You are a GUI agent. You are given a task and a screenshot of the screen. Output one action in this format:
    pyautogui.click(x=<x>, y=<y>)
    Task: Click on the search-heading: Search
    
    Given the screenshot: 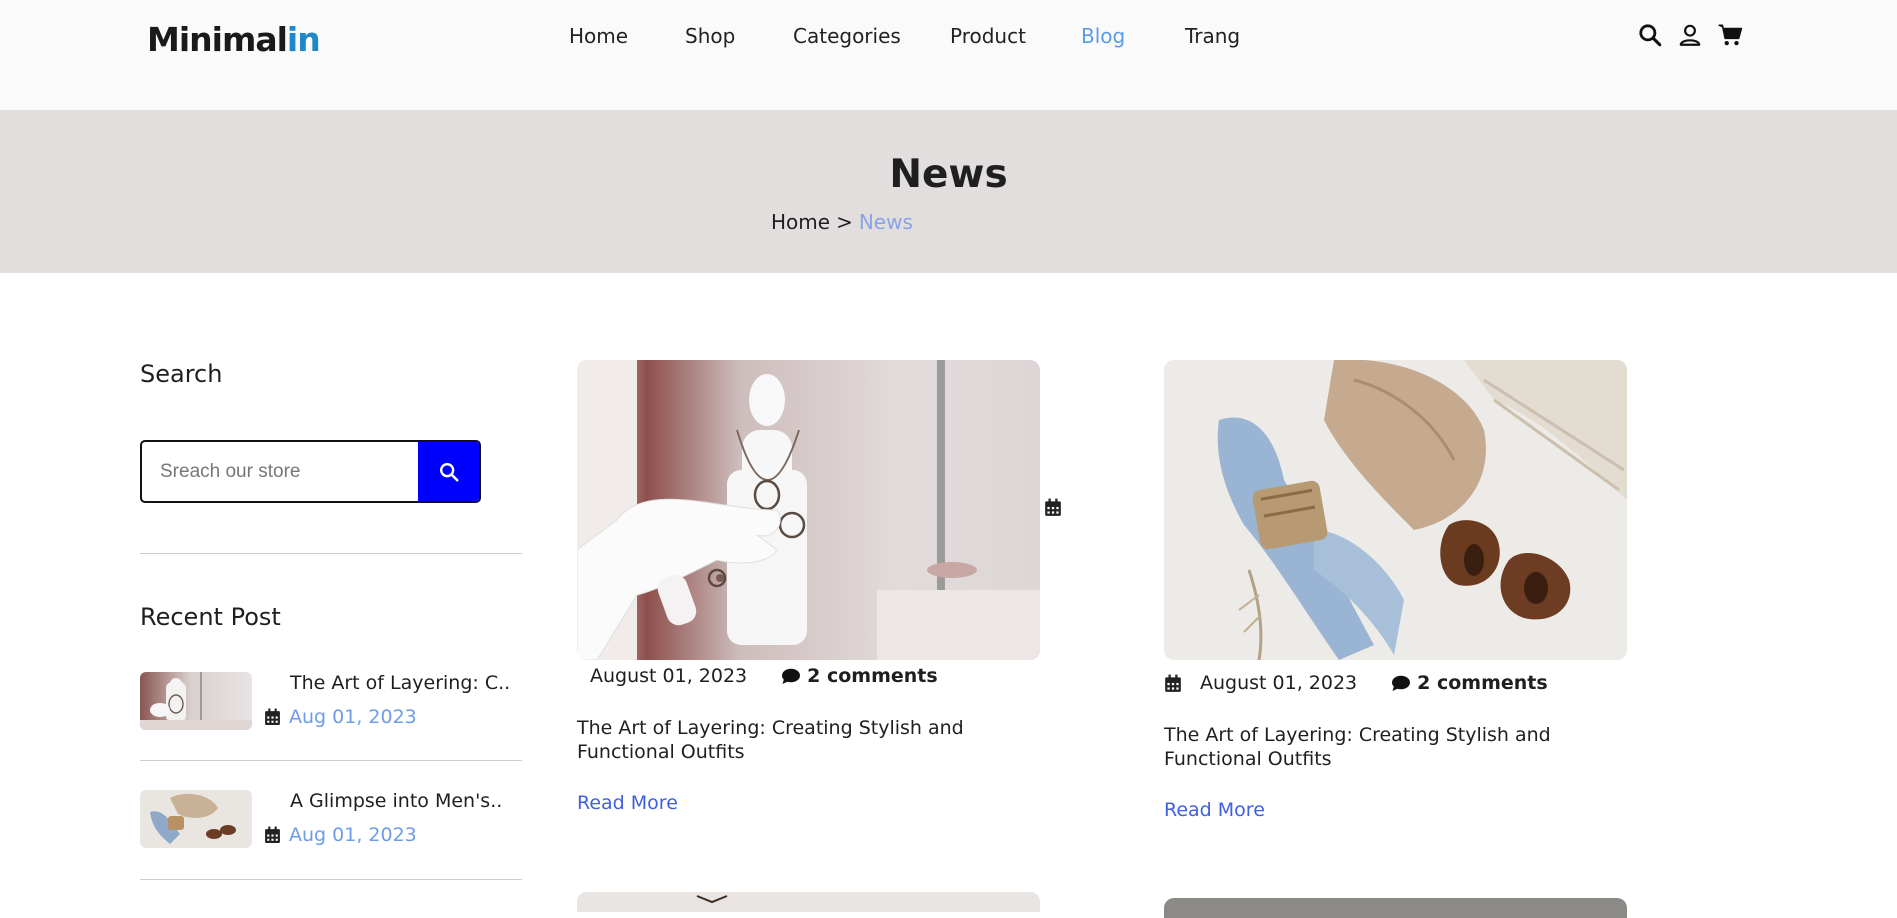 What is the action you would take?
    pyautogui.click(x=181, y=374)
    